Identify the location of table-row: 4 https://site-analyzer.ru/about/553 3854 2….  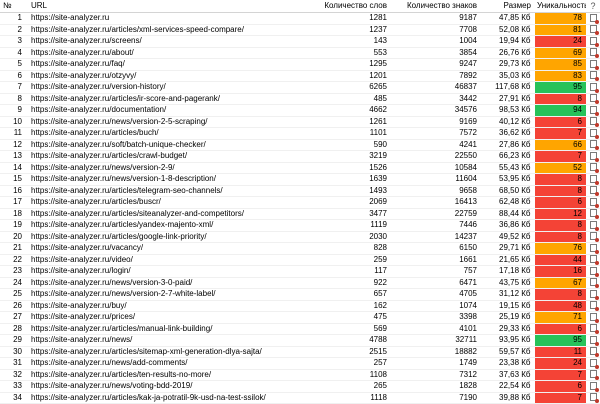
(300, 53).